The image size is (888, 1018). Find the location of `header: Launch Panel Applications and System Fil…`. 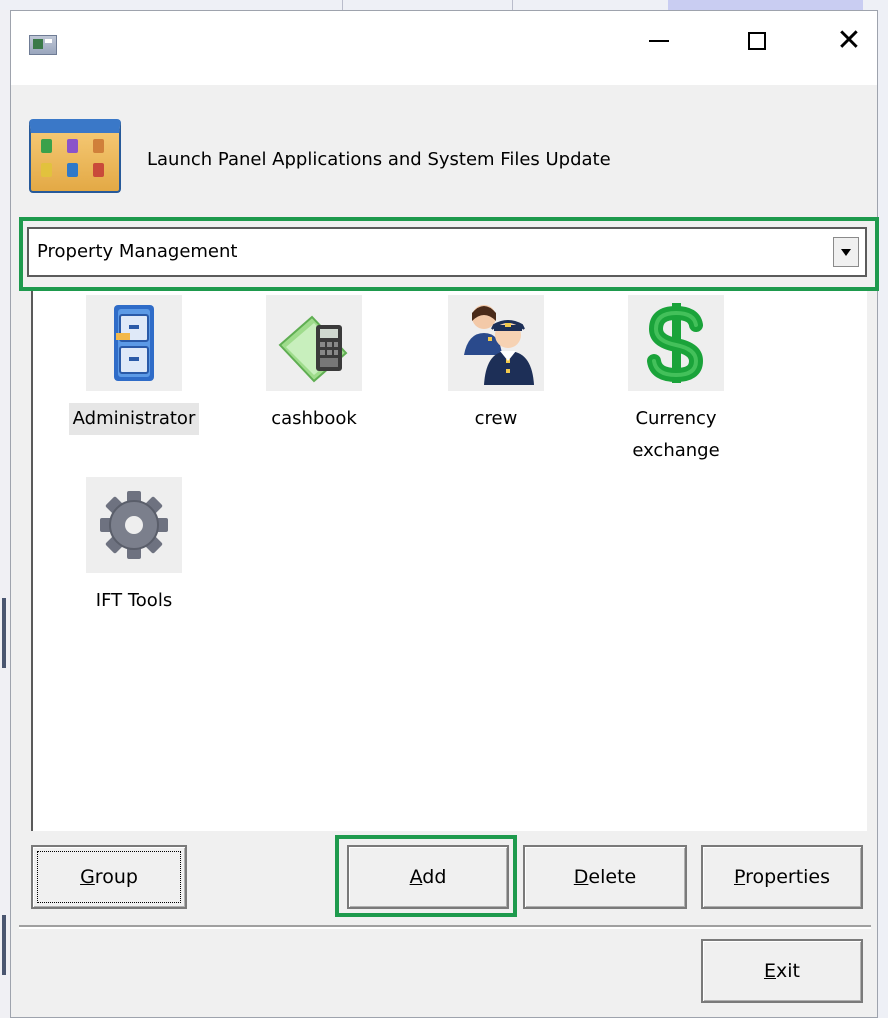

header: Launch Panel Applications and System Fil… is located at coordinates (444, 159).